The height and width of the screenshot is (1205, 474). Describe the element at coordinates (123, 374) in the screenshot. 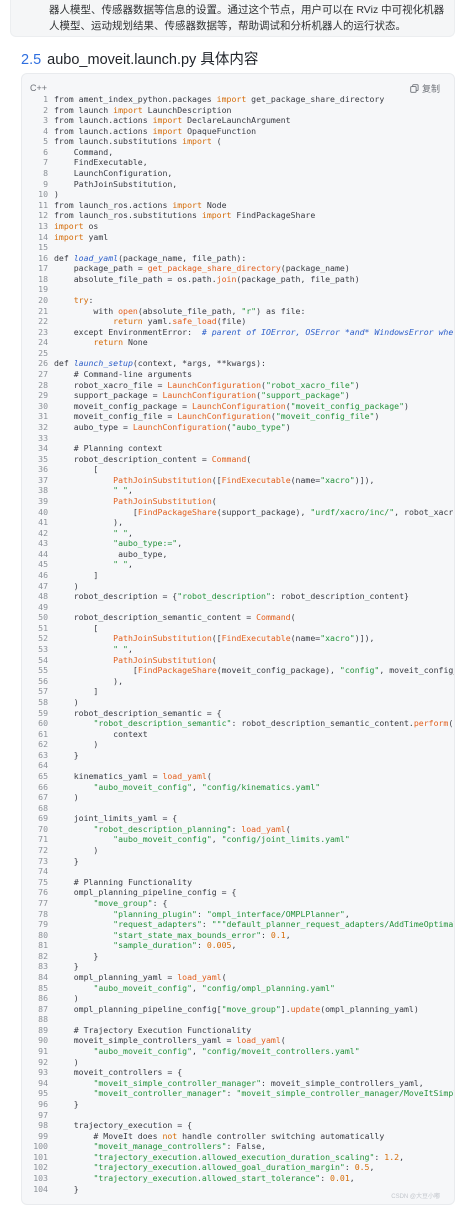

I see `code-text: # Command-line arguments` at that location.